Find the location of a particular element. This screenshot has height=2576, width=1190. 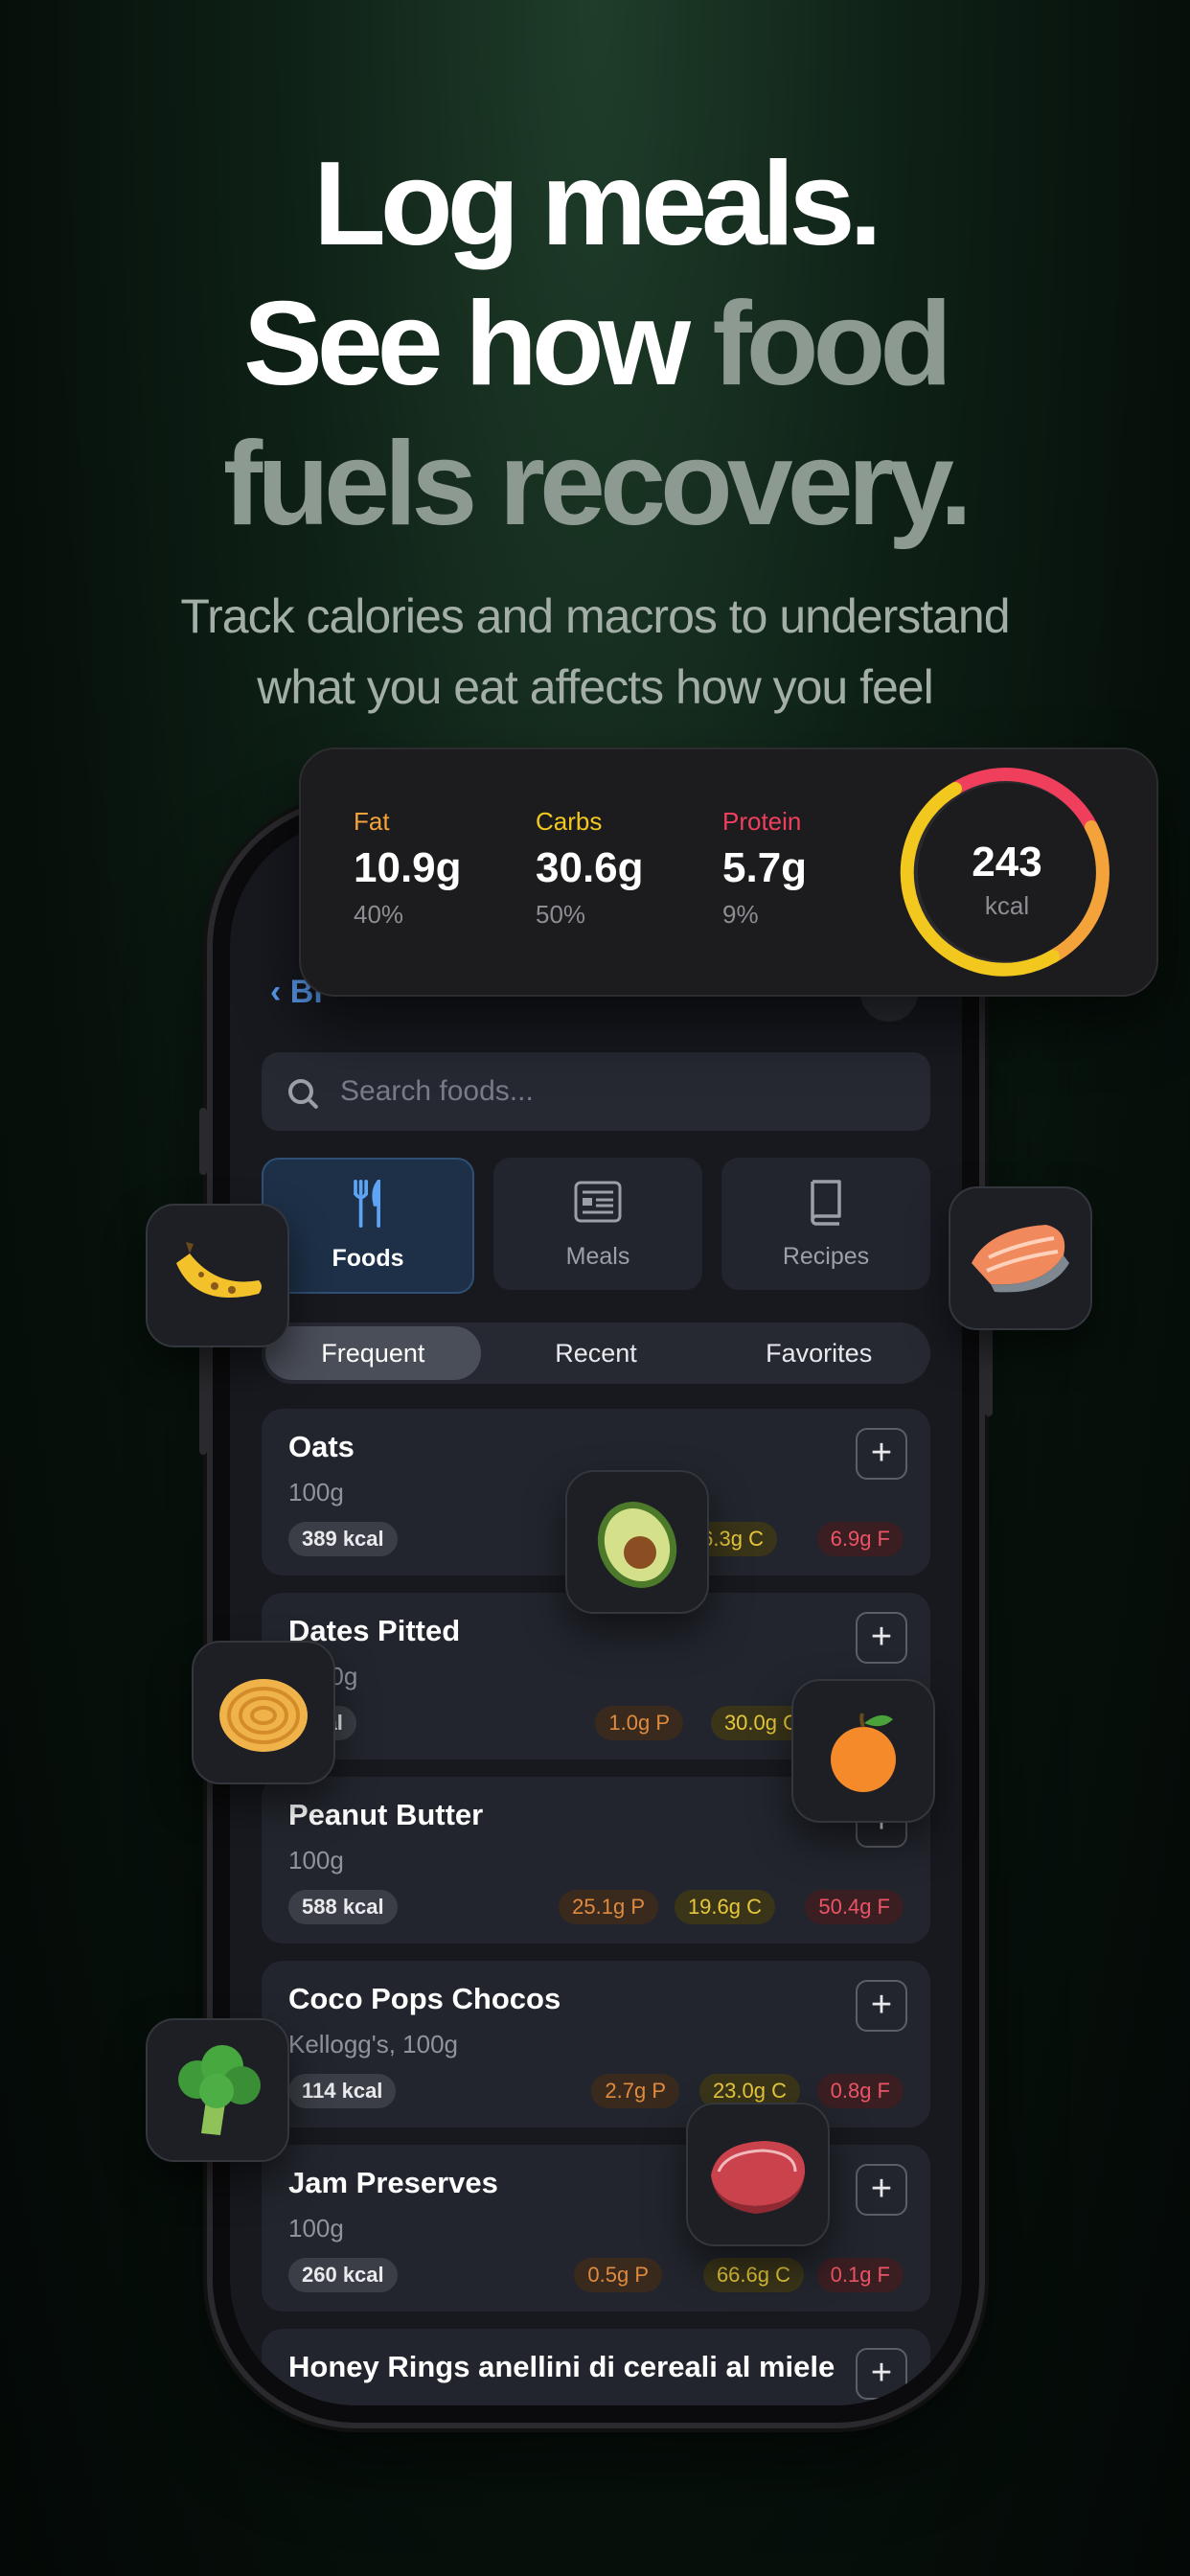

search-input is located at coordinates (618, 1091).